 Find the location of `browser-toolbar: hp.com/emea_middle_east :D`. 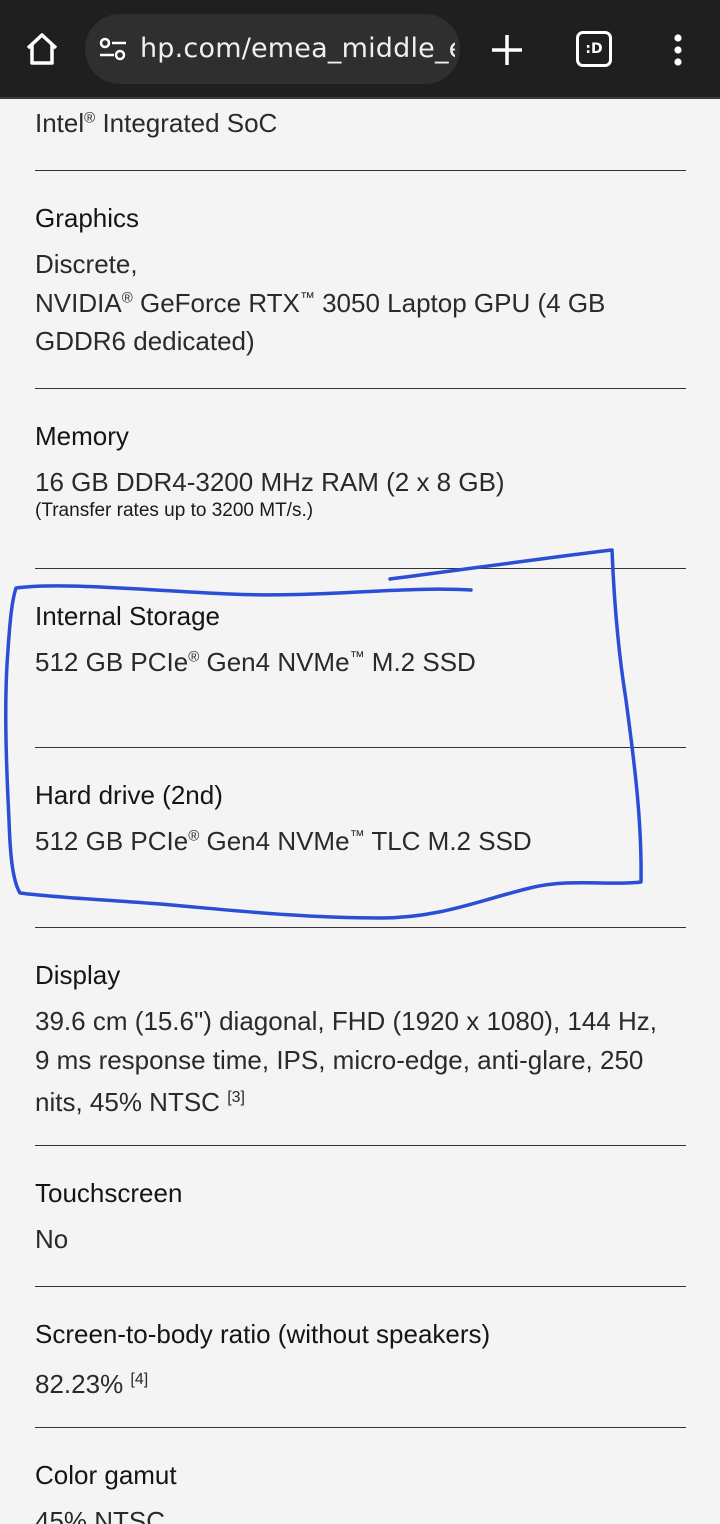

browser-toolbar: hp.com/emea_middle_east :D is located at coordinates (360, 49).